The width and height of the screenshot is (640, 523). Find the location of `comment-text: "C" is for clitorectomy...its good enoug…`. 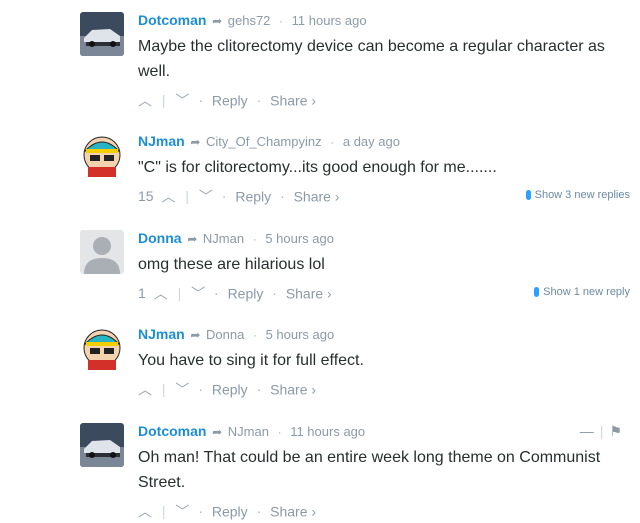

comment-text: "C" is for clitorectomy...its good enoug… is located at coordinates (317, 167).